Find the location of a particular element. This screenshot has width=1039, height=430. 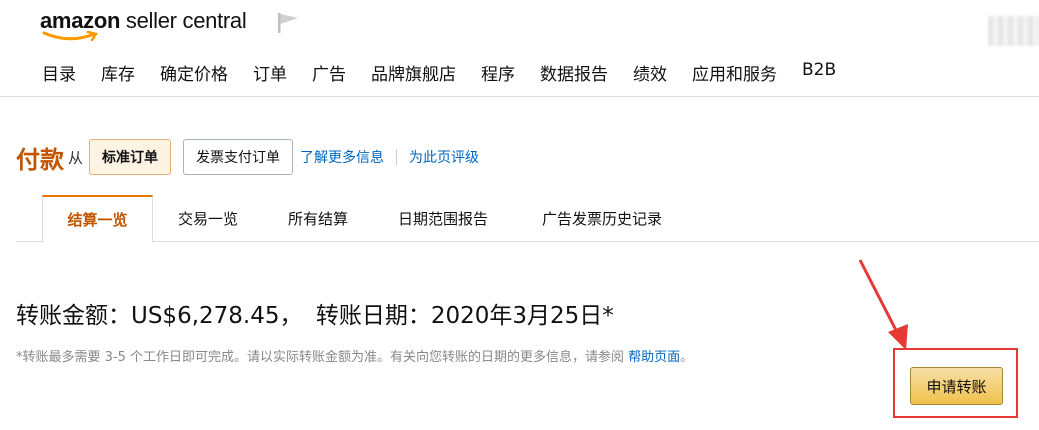

tab-all-statements: 所有结算 is located at coordinates (318, 218).